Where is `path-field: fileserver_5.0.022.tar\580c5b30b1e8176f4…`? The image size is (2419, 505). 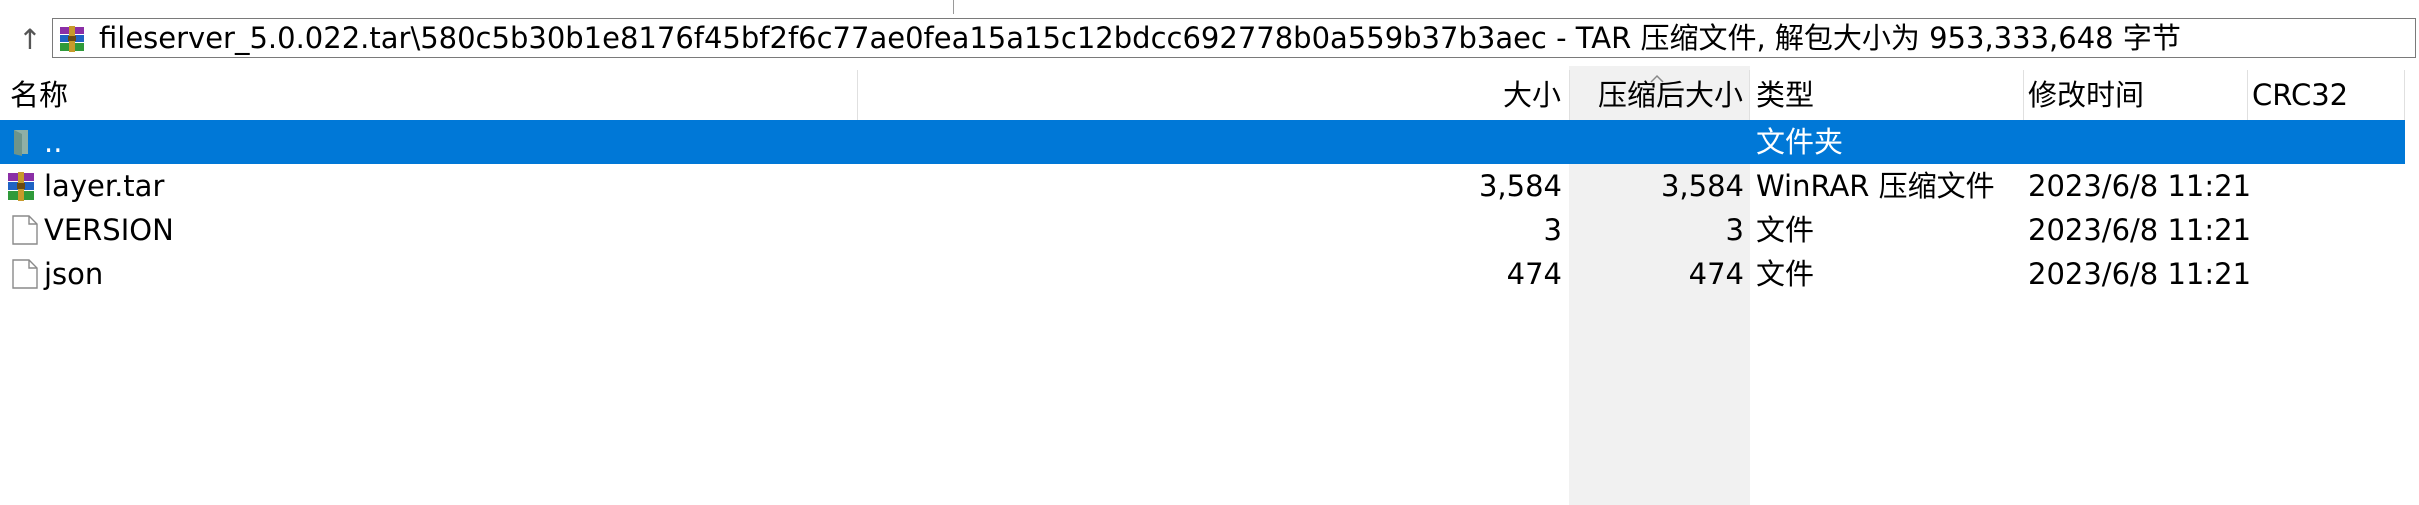
path-field: fileserver_5.0.022.tar\580c5b30b1e8176f4… is located at coordinates (1234, 38).